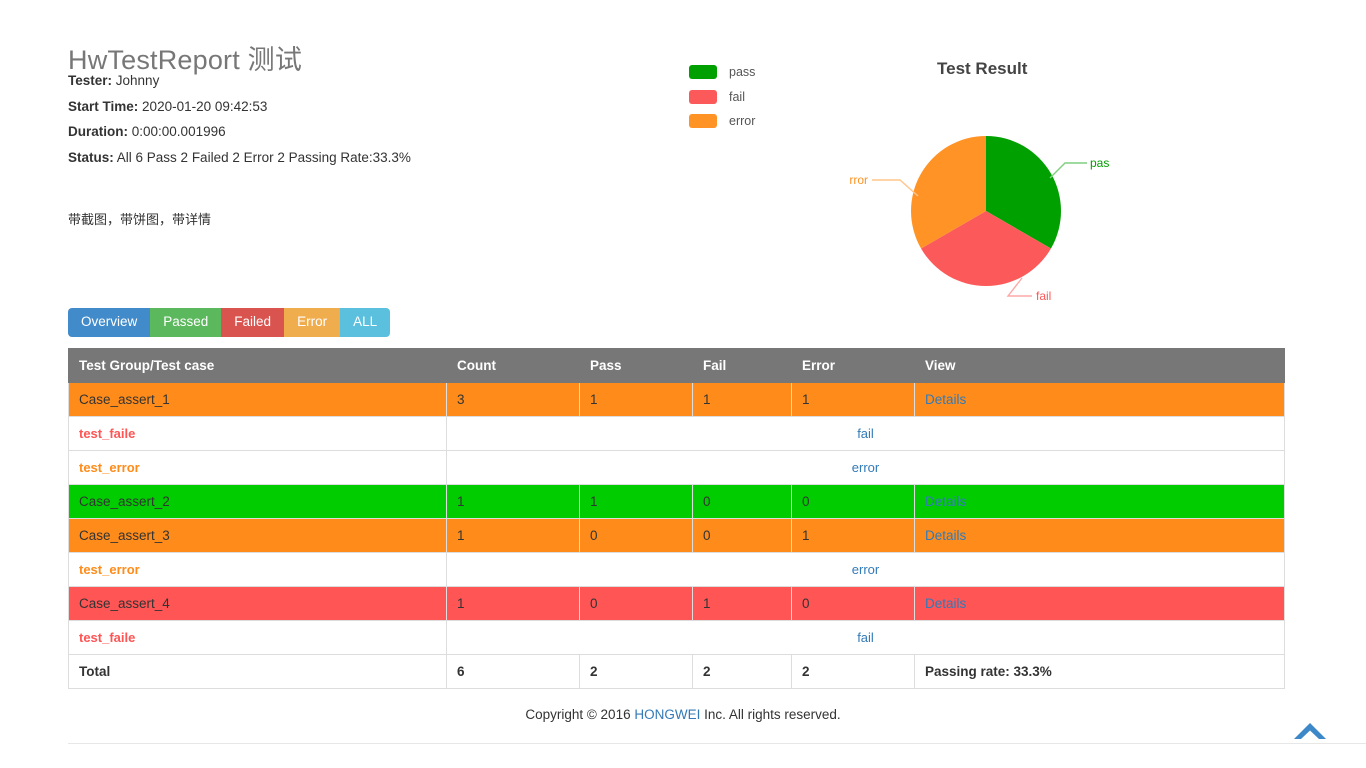  I want to click on legend-item-pass: pass, so click(722, 72).